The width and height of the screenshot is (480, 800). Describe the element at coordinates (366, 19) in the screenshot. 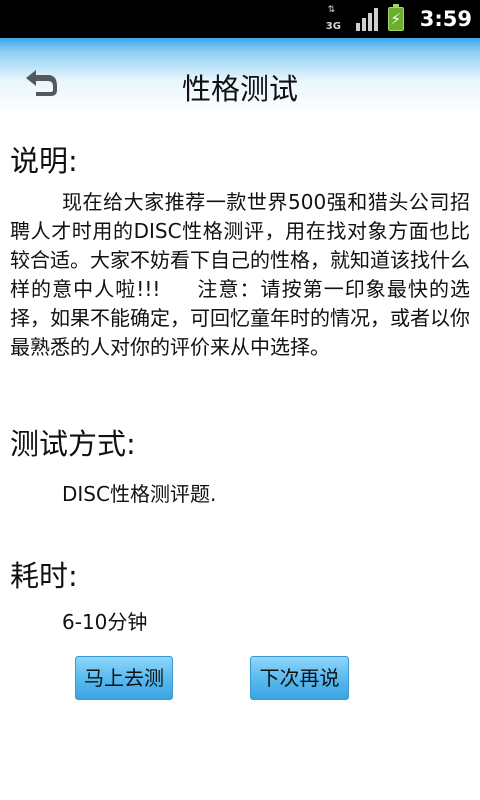

I see `signal-strength-icon` at that location.